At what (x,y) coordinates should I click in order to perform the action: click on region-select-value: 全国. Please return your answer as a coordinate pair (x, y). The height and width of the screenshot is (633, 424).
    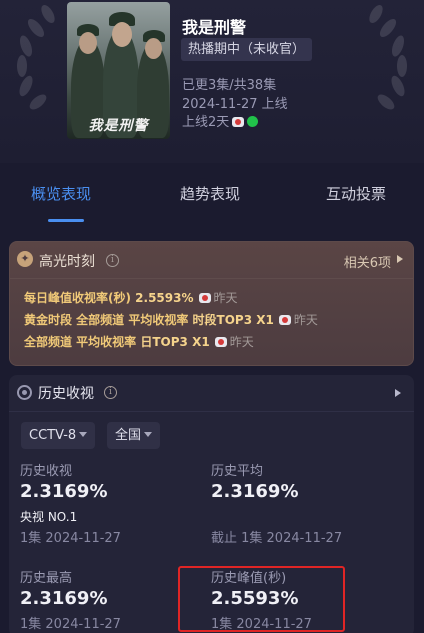
    Looking at the image, I should click on (128, 435).